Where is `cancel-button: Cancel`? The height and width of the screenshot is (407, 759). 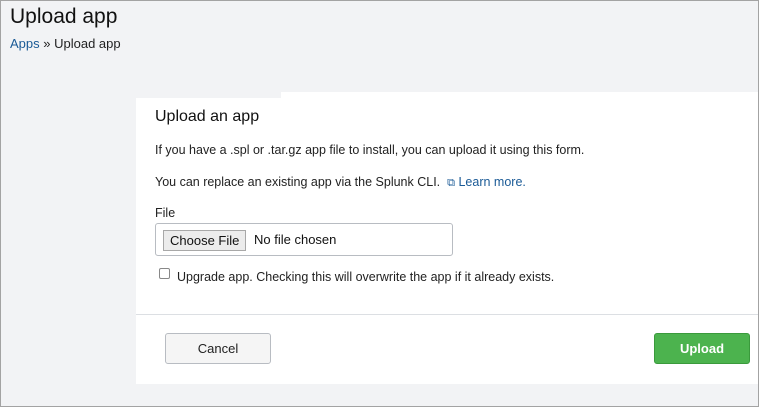
cancel-button: Cancel is located at coordinates (218, 348).